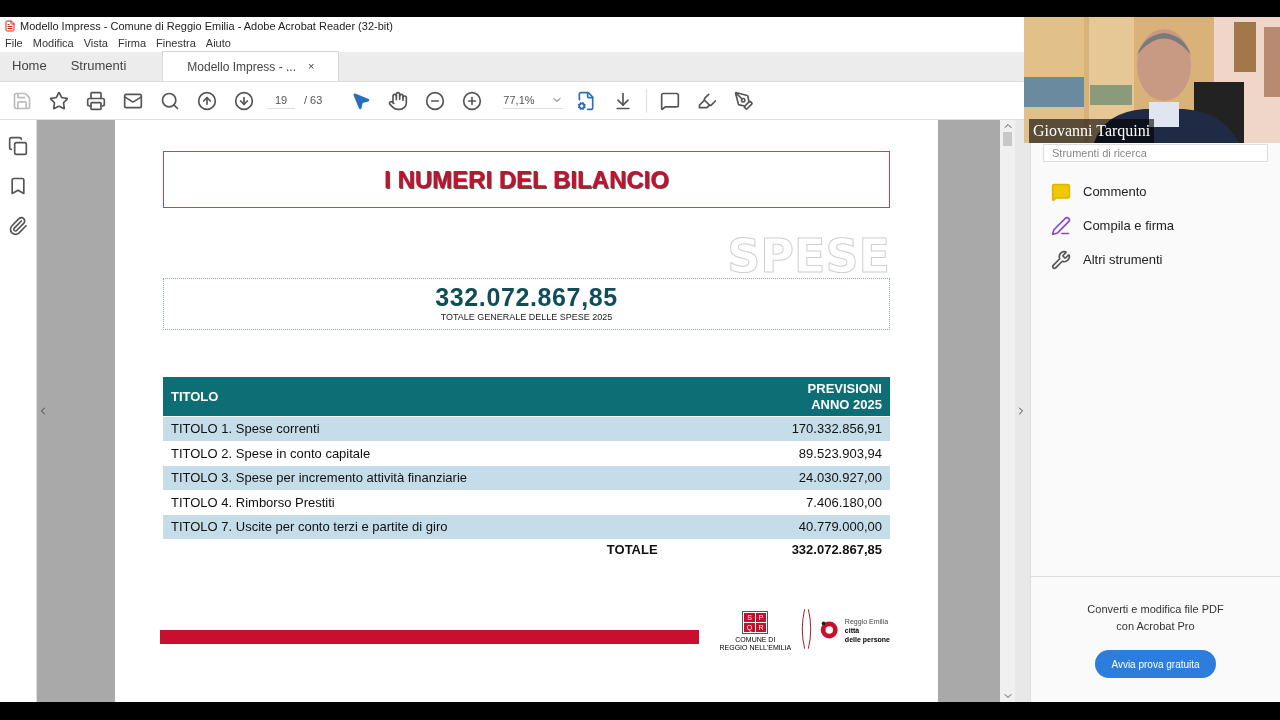  What do you see at coordinates (1155, 192) in the screenshot?
I see `tool-item: Commento` at bounding box center [1155, 192].